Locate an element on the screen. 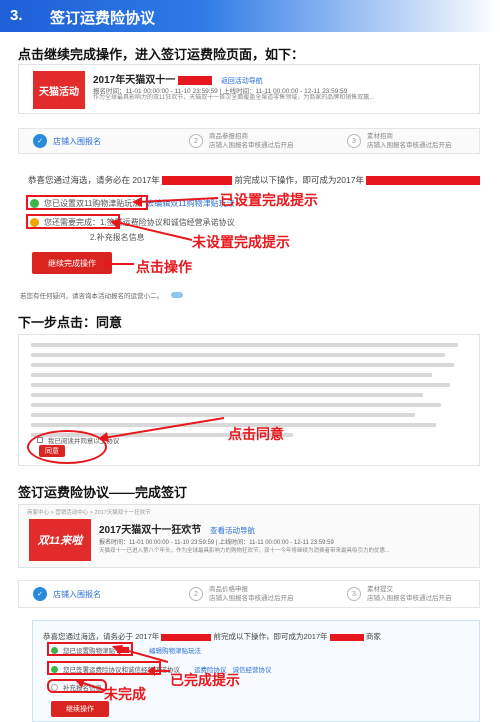  step-2-label: 商品参报招商店铺入围报名审核通过后开启 is located at coordinates (251, 141).